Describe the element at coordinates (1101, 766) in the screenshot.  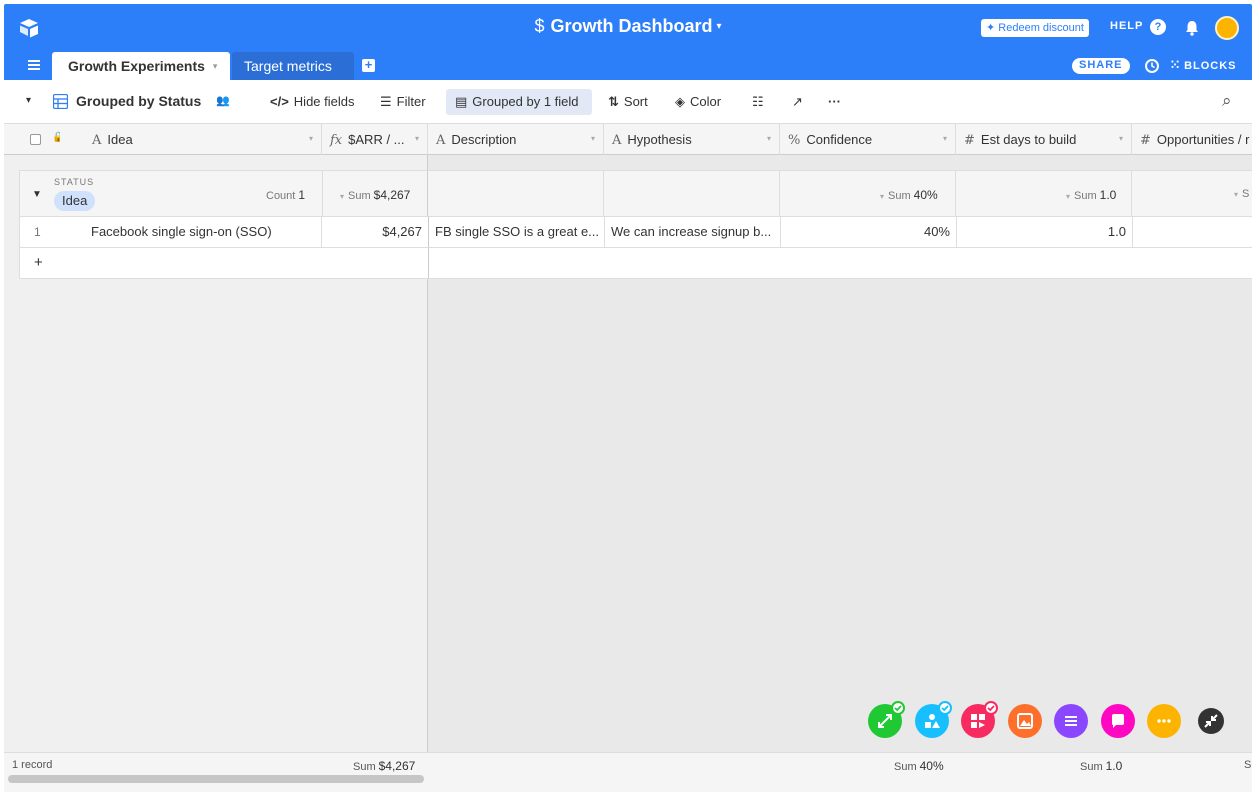
I see `footer-sum-est-days: Sum 1.0` at that location.